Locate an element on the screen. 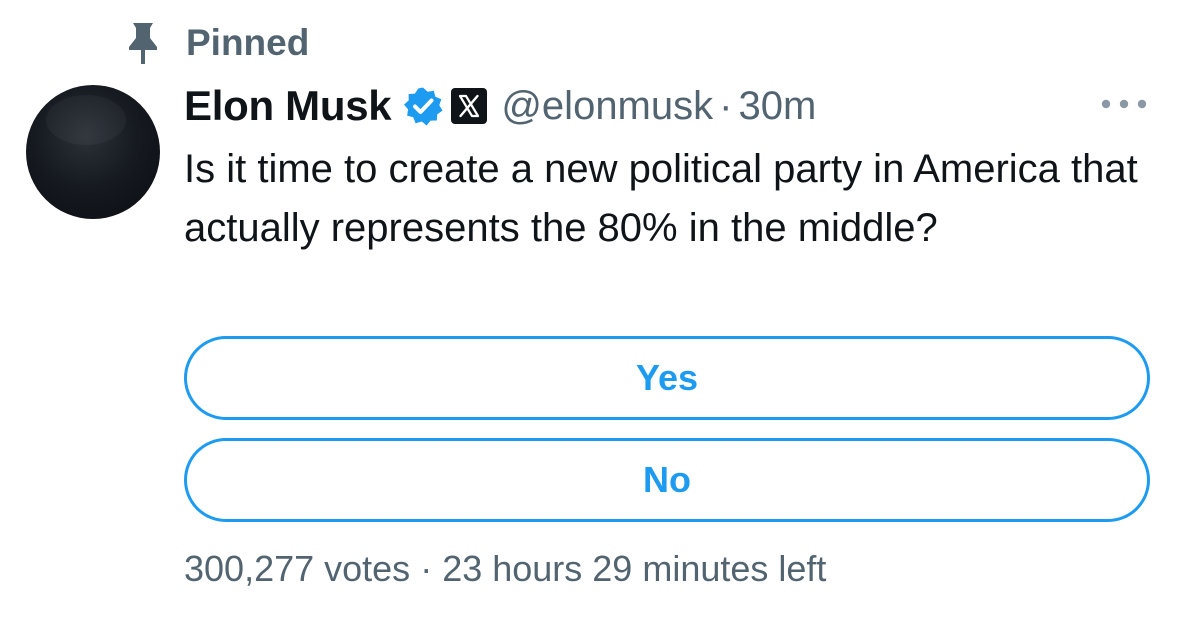 This screenshot has width=1179, height=618. pin-icon is located at coordinates (143, 43).